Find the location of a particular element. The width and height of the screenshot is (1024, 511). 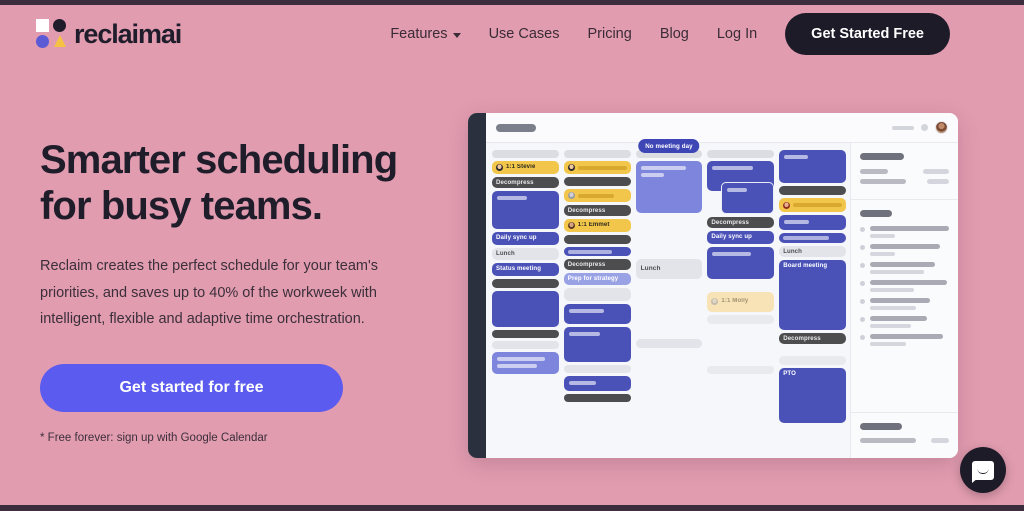

get-started-free-button: Get Started Free is located at coordinates (867, 34).